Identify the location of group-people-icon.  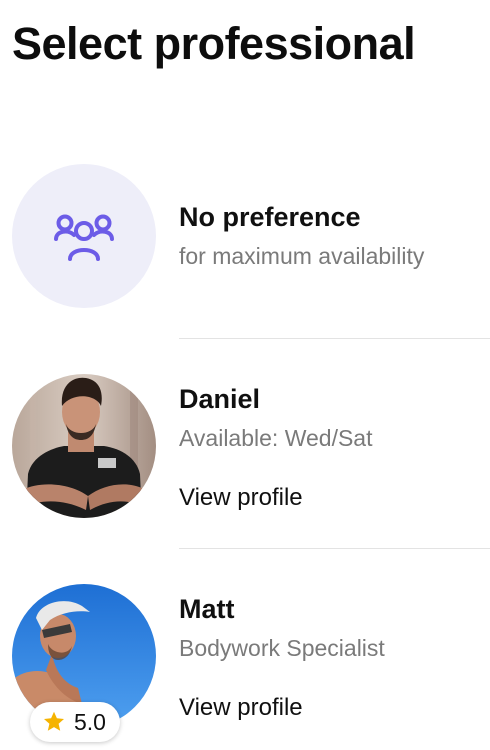
(84, 237).